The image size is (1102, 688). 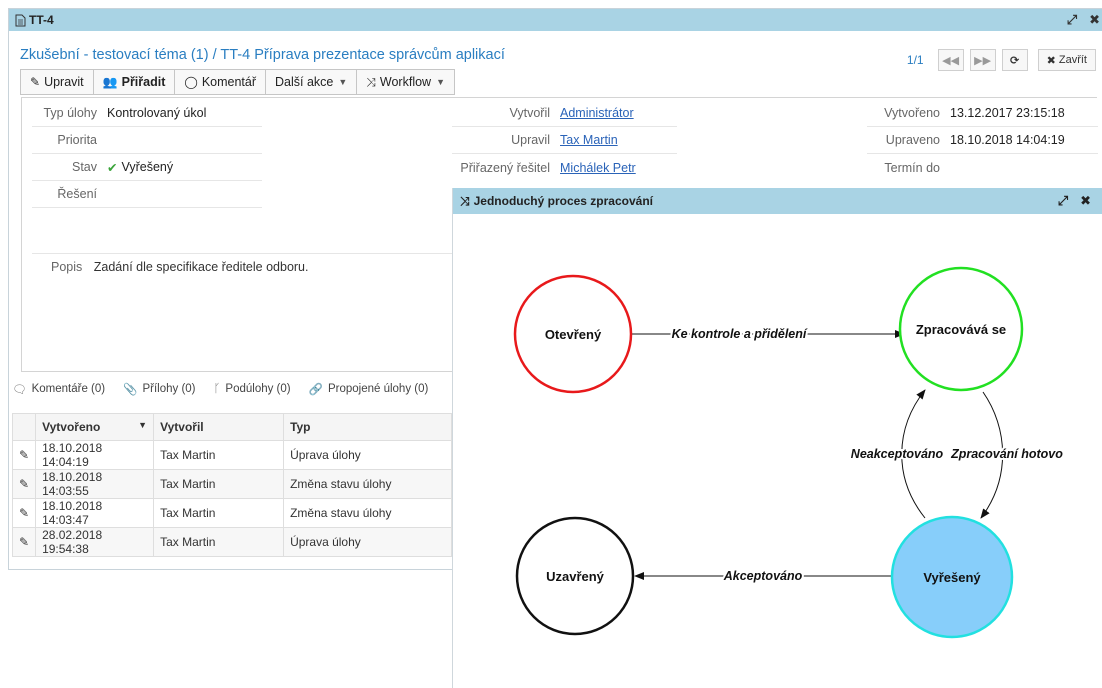 I want to click on field-resolution: Řešení, so click(x=147, y=194).